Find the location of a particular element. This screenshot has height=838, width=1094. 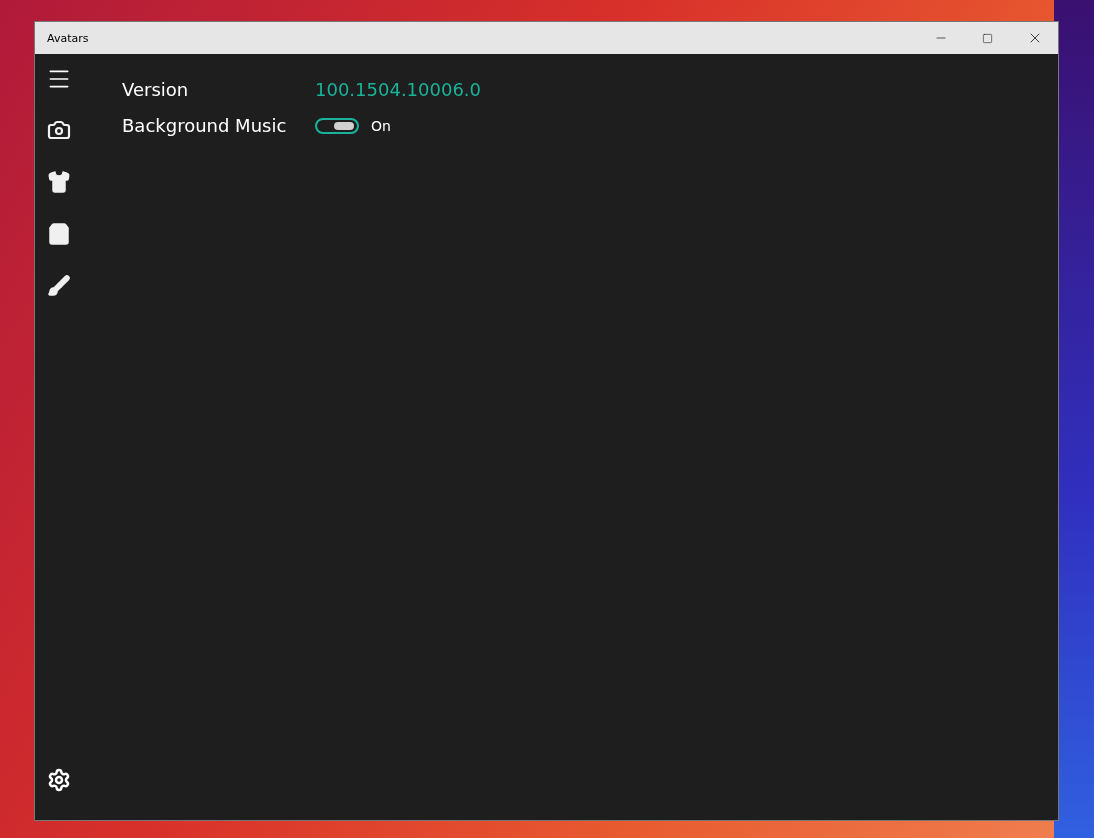

setting-label: Background Music is located at coordinates (205, 126).